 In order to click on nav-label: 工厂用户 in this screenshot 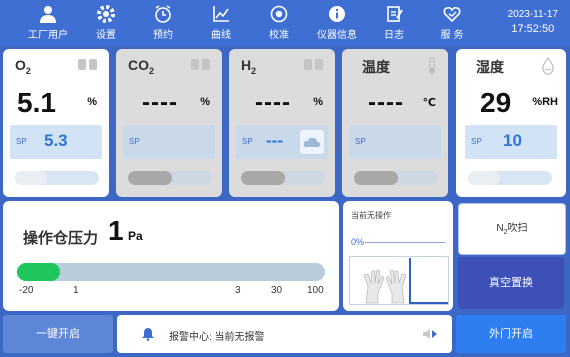, I will do `click(48, 35)`.